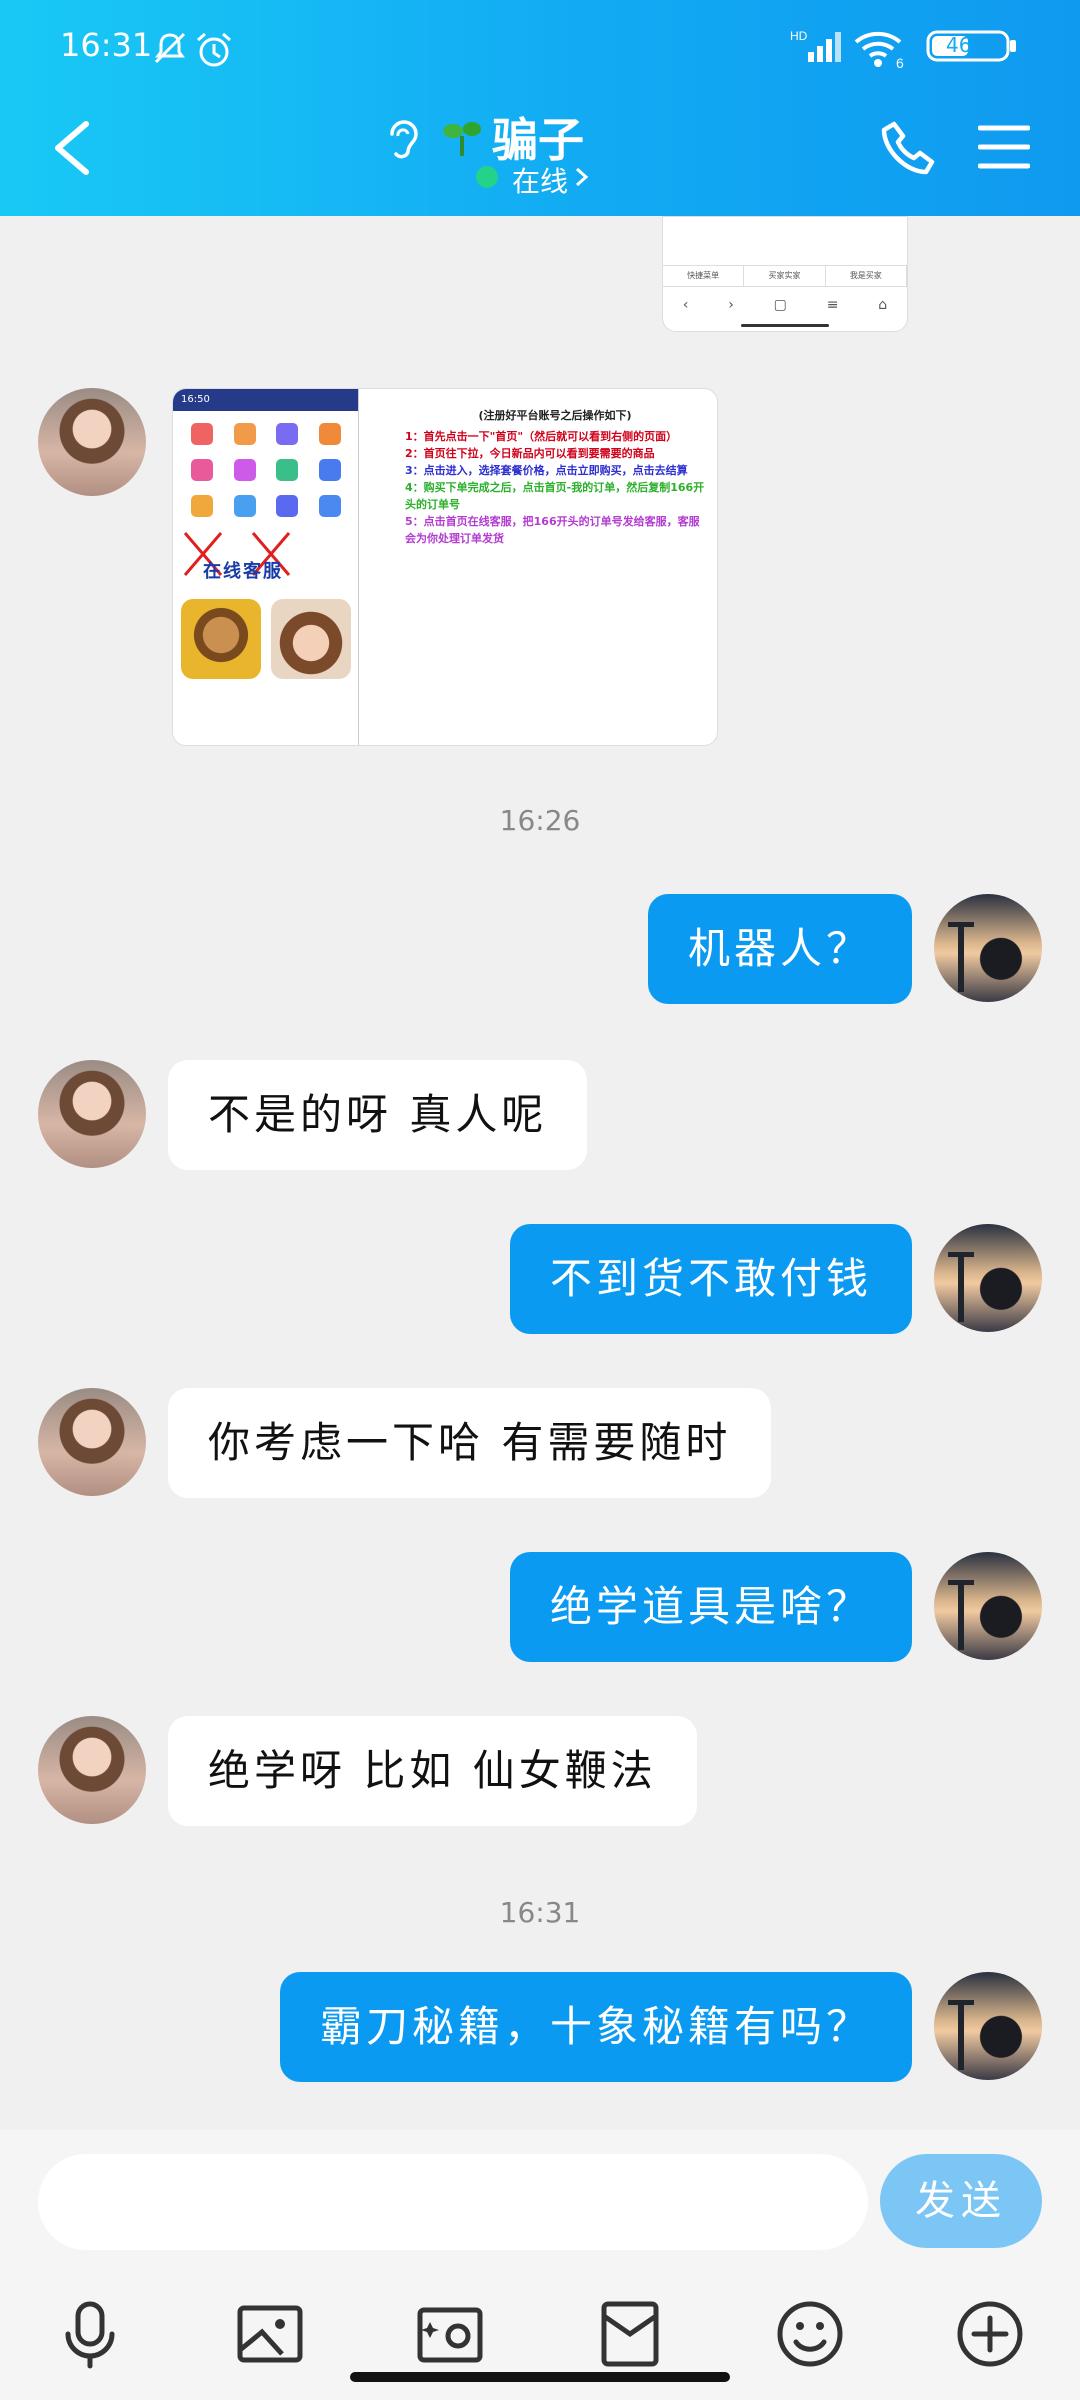 This screenshot has height=2400, width=1080. What do you see at coordinates (541, 436) in the screenshot?
I see `instruction-line: 1：首先点击一下"首页"（然后就可以看到右侧的页面）` at bounding box center [541, 436].